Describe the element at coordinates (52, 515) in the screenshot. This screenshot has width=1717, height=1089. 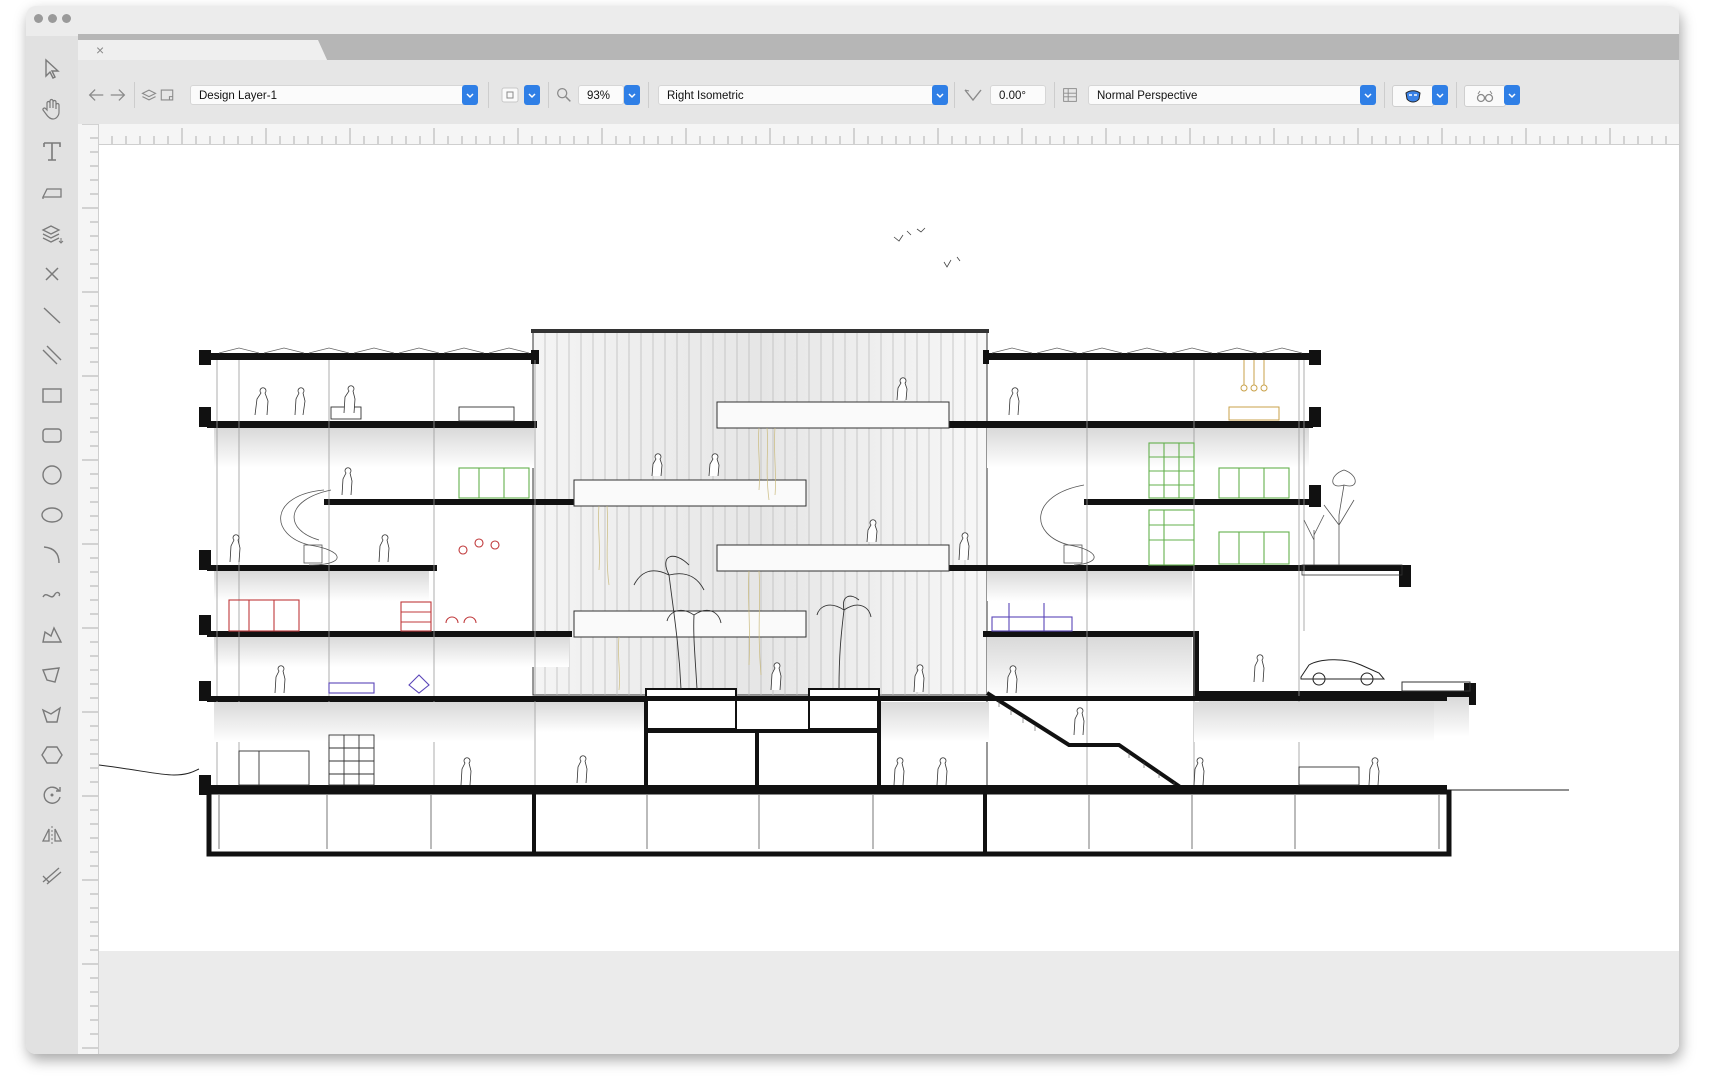
I see `oval-icon` at that location.